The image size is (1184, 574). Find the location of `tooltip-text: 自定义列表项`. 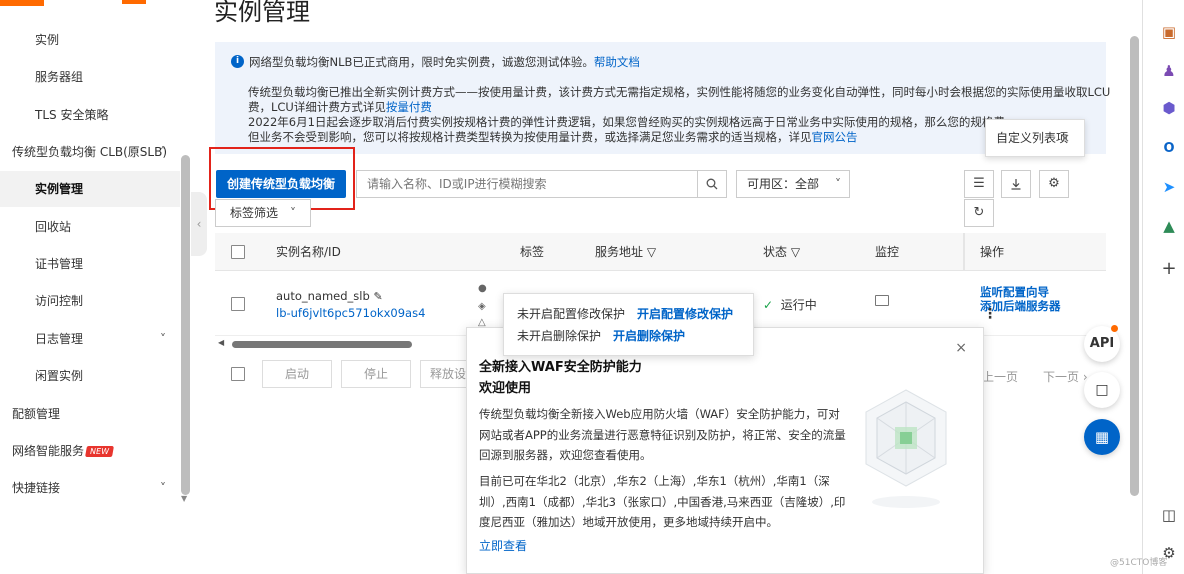

tooltip-text: 自定义列表项 is located at coordinates (1032, 138).